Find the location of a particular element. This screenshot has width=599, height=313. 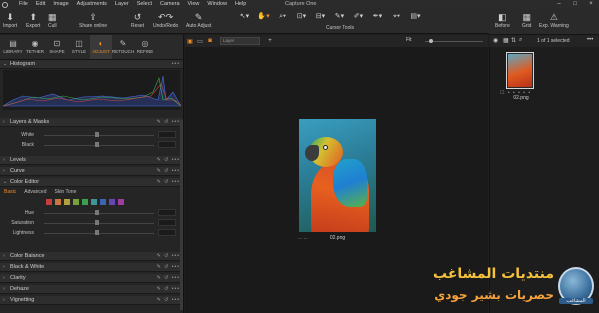

menu-help: Help is located at coordinates (240, 4).